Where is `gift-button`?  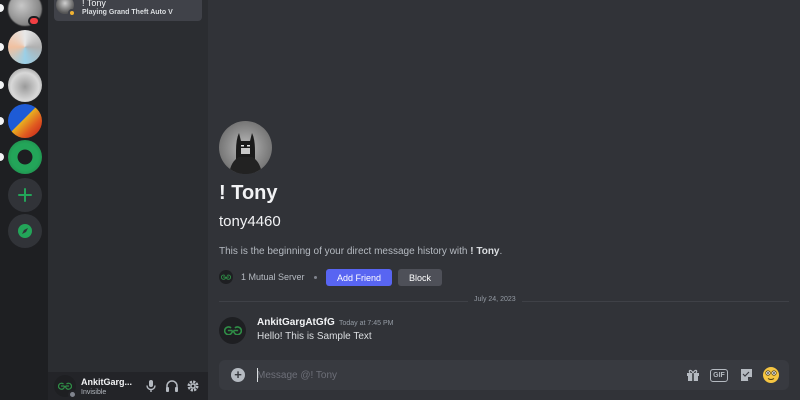 gift-button is located at coordinates (693, 375).